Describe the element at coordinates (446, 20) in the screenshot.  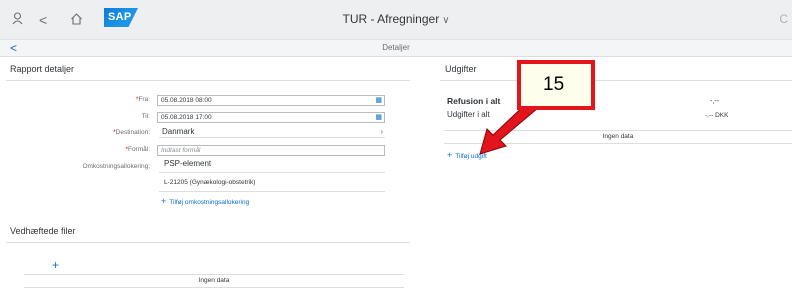
I see `chevron-down-icon: ∨` at that location.